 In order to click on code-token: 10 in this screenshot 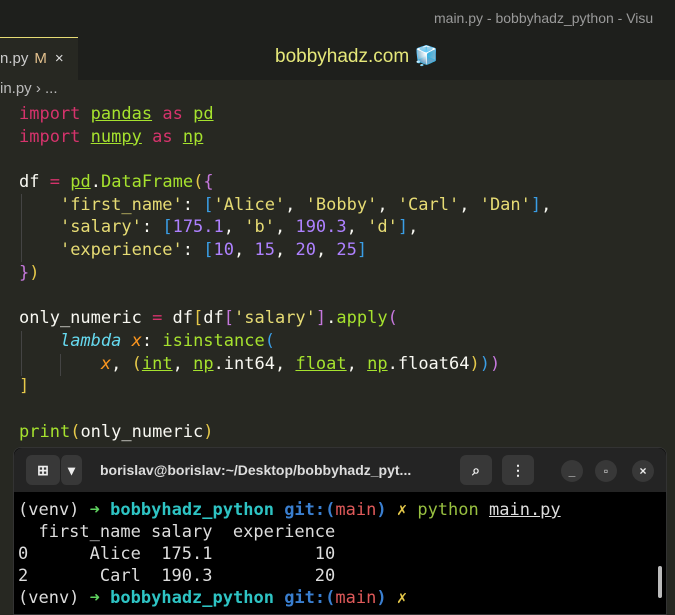, I will do `click(223, 250)`.